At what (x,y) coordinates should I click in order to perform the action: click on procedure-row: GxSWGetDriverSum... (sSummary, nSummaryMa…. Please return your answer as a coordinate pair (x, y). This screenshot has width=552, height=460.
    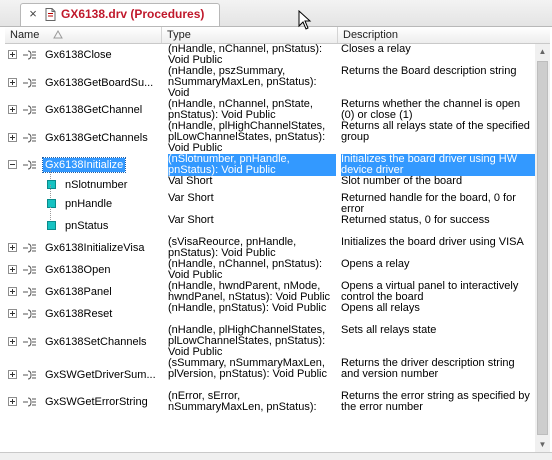
    Looking at the image, I should click on (270, 374).